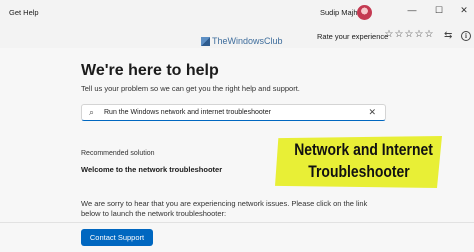  Describe the element at coordinates (92, 112) in the screenshot. I see `search-icon: ⌕` at that location.